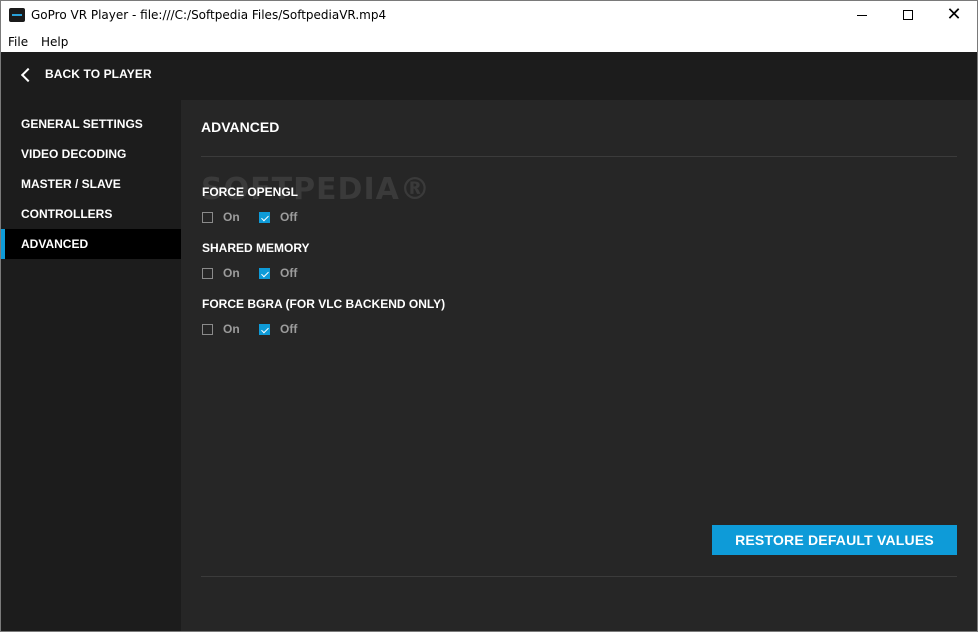 Image resolution: width=978 pixels, height=632 pixels. What do you see at coordinates (489, 76) in the screenshot?
I see `header-bar: BACK TO PLAYER` at bounding box center [489, 76].